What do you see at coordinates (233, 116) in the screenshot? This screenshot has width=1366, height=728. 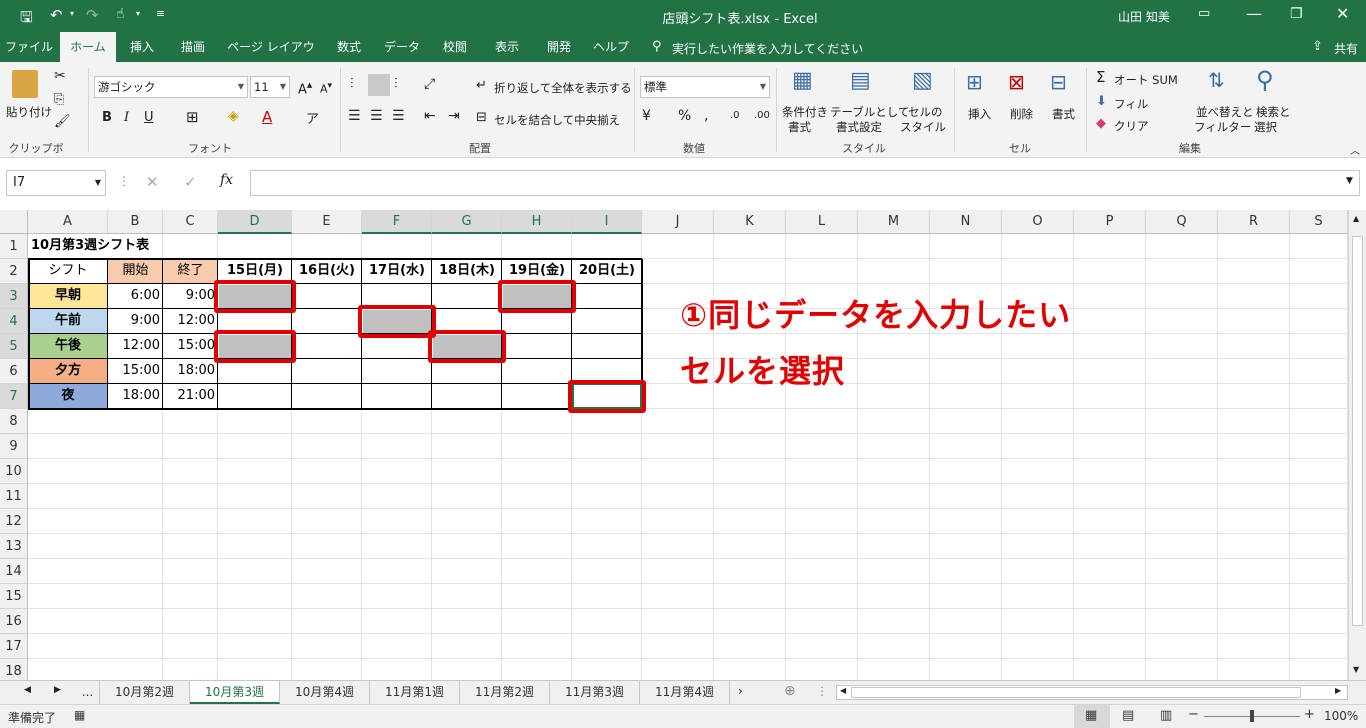 I see `fill-color-icon: ◈` at bounding box center [233, 116].